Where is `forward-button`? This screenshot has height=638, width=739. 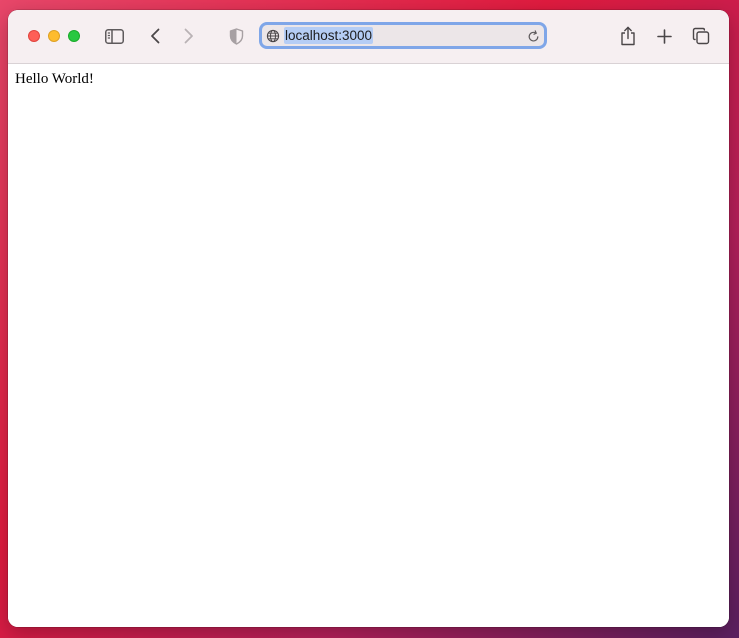
forward-button is located at coordinates (189, 36).